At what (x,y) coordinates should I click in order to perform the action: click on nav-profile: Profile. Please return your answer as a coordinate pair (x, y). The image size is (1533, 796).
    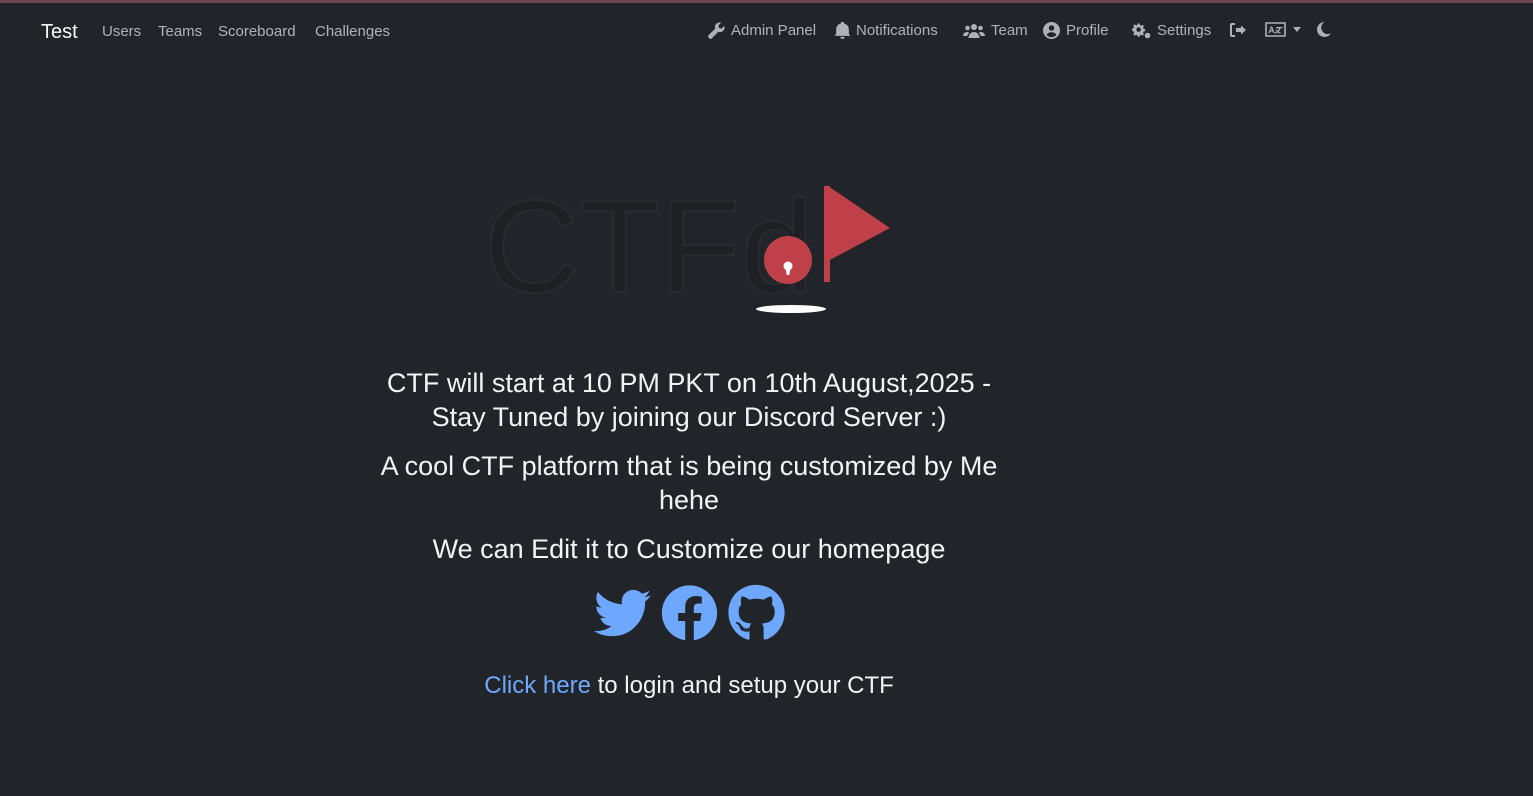
    Looking at the image, I should click on (1076, 30).